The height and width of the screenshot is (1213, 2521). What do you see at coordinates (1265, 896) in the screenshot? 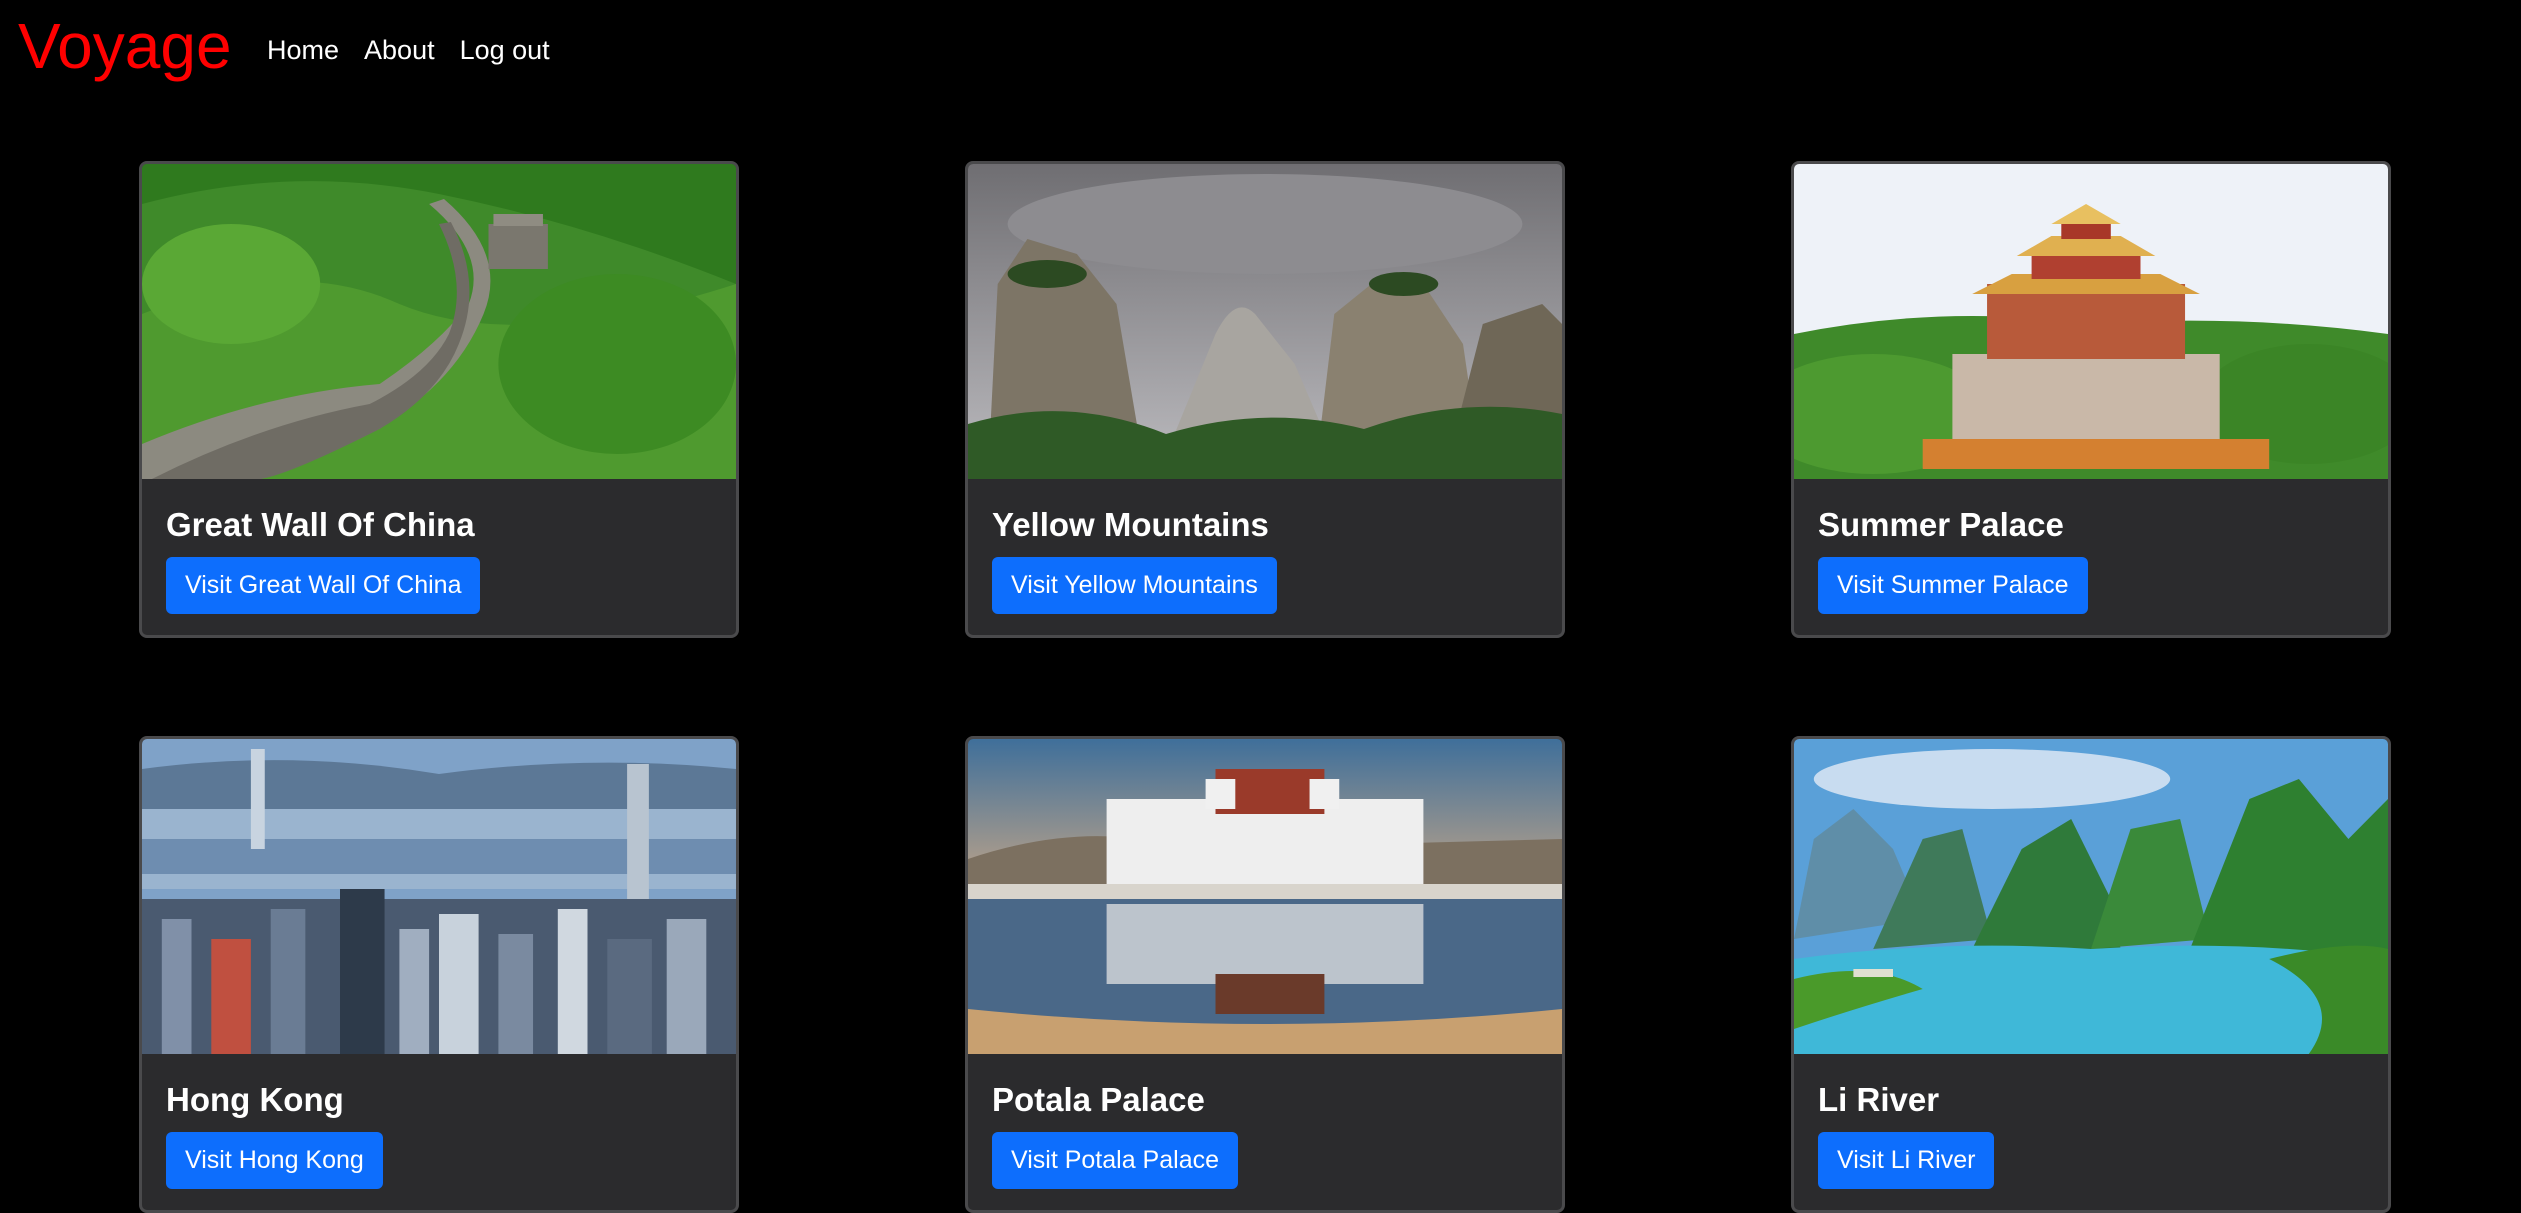
I see `potala-palace-photo` at bounding box center [1265, 896].